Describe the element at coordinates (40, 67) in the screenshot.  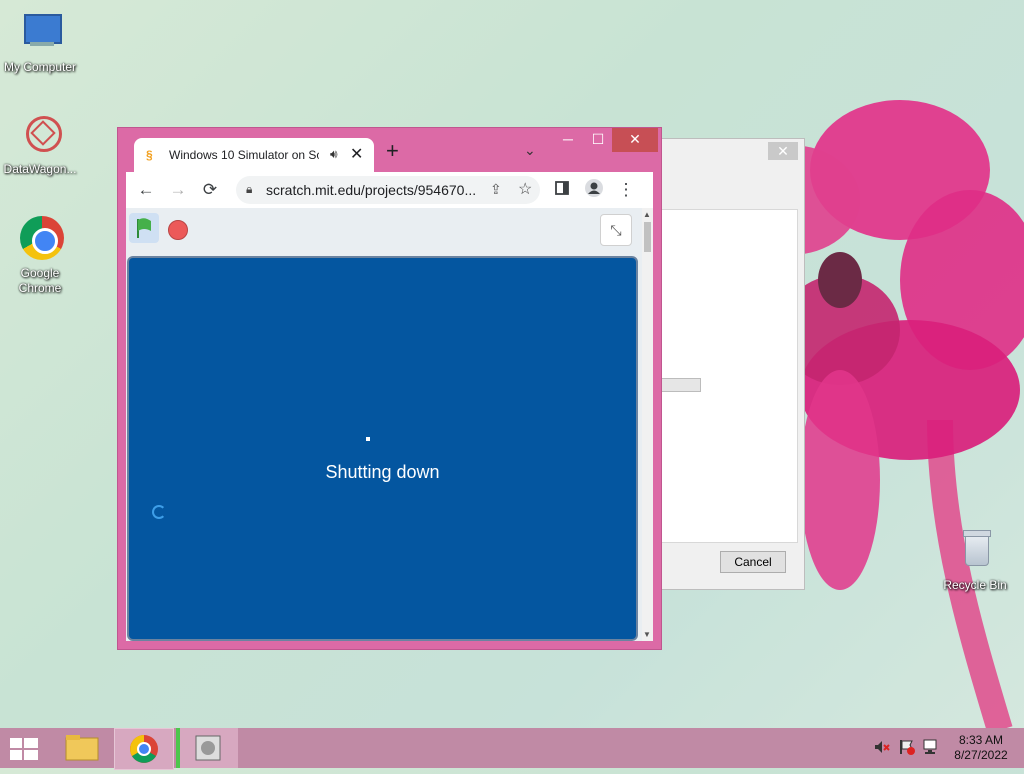
I see `desktop-icon-label: My Computer` at that location.